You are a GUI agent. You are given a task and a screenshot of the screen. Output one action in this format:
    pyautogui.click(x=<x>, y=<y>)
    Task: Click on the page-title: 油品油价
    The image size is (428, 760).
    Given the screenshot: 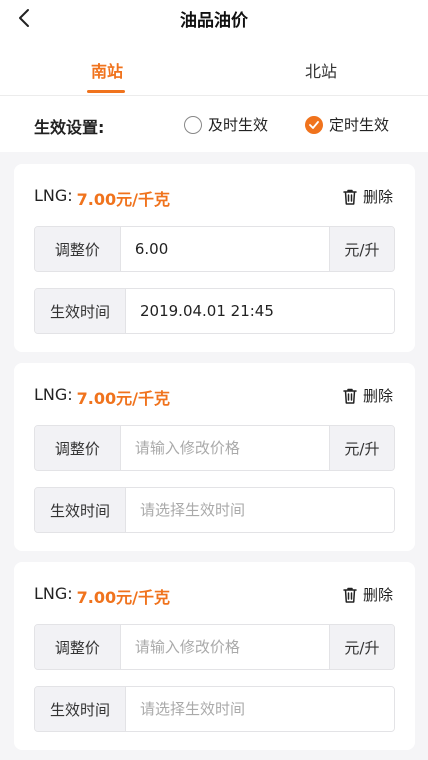 What is the action you would take?
    pyautogui.click(x=214, y=21)
    